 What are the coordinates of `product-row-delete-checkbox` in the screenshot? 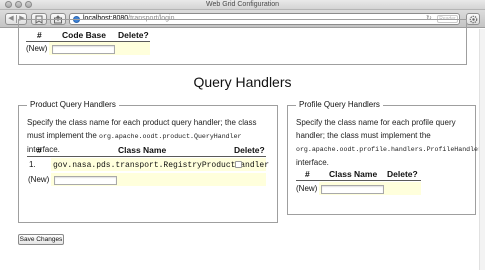 It's located at (238, 164).